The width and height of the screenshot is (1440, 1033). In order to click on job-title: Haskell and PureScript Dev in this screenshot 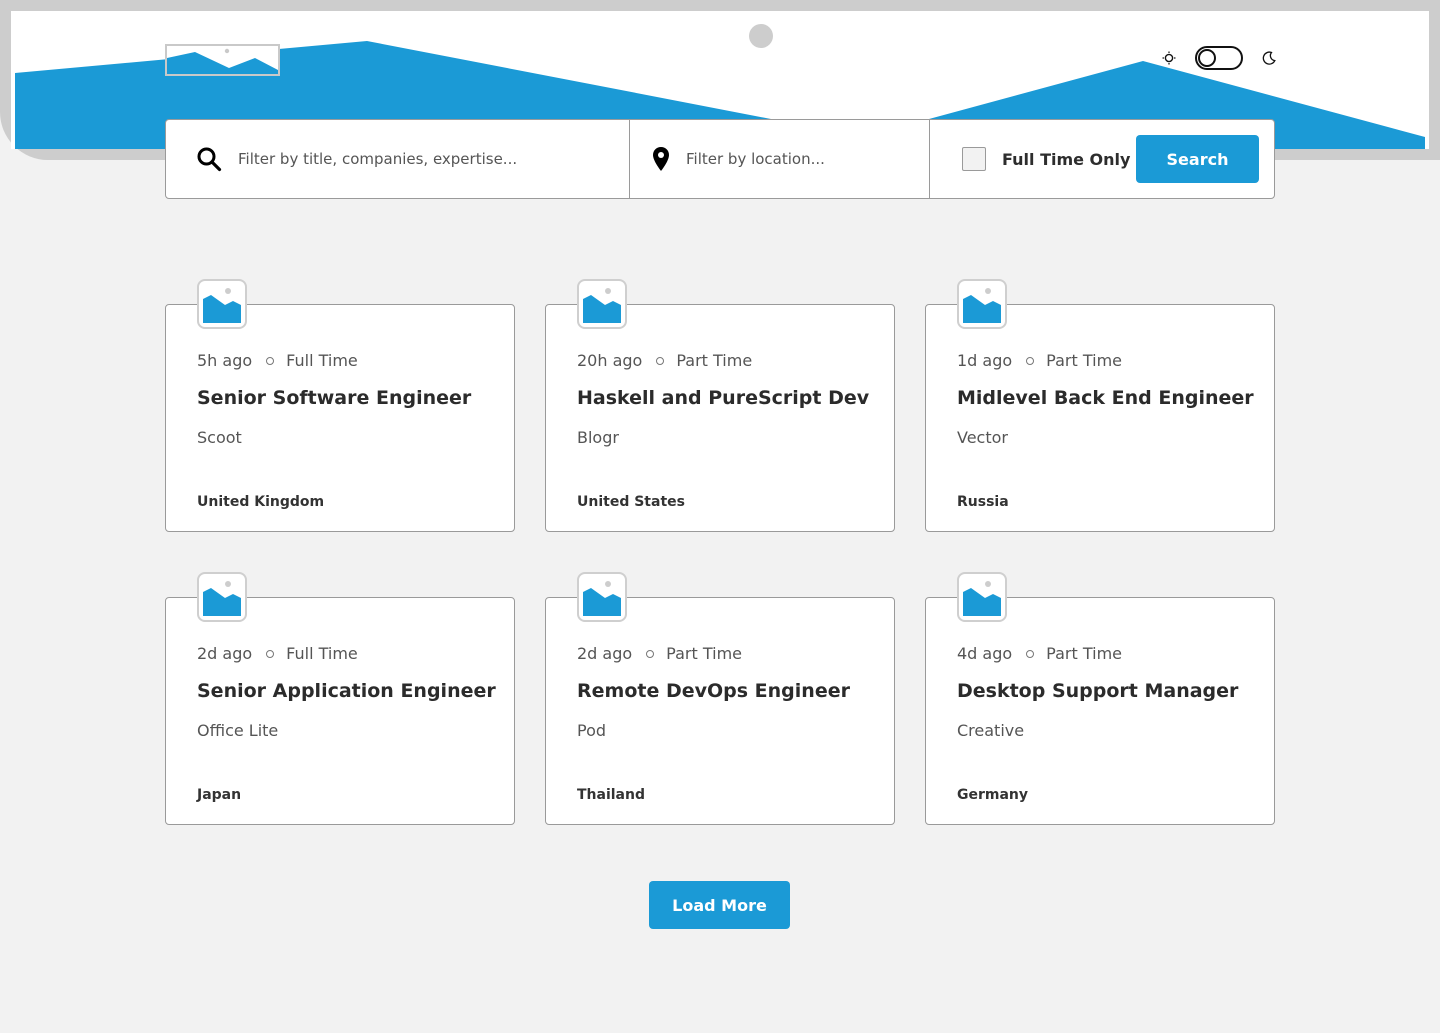, I will do `click(723, 398)`.